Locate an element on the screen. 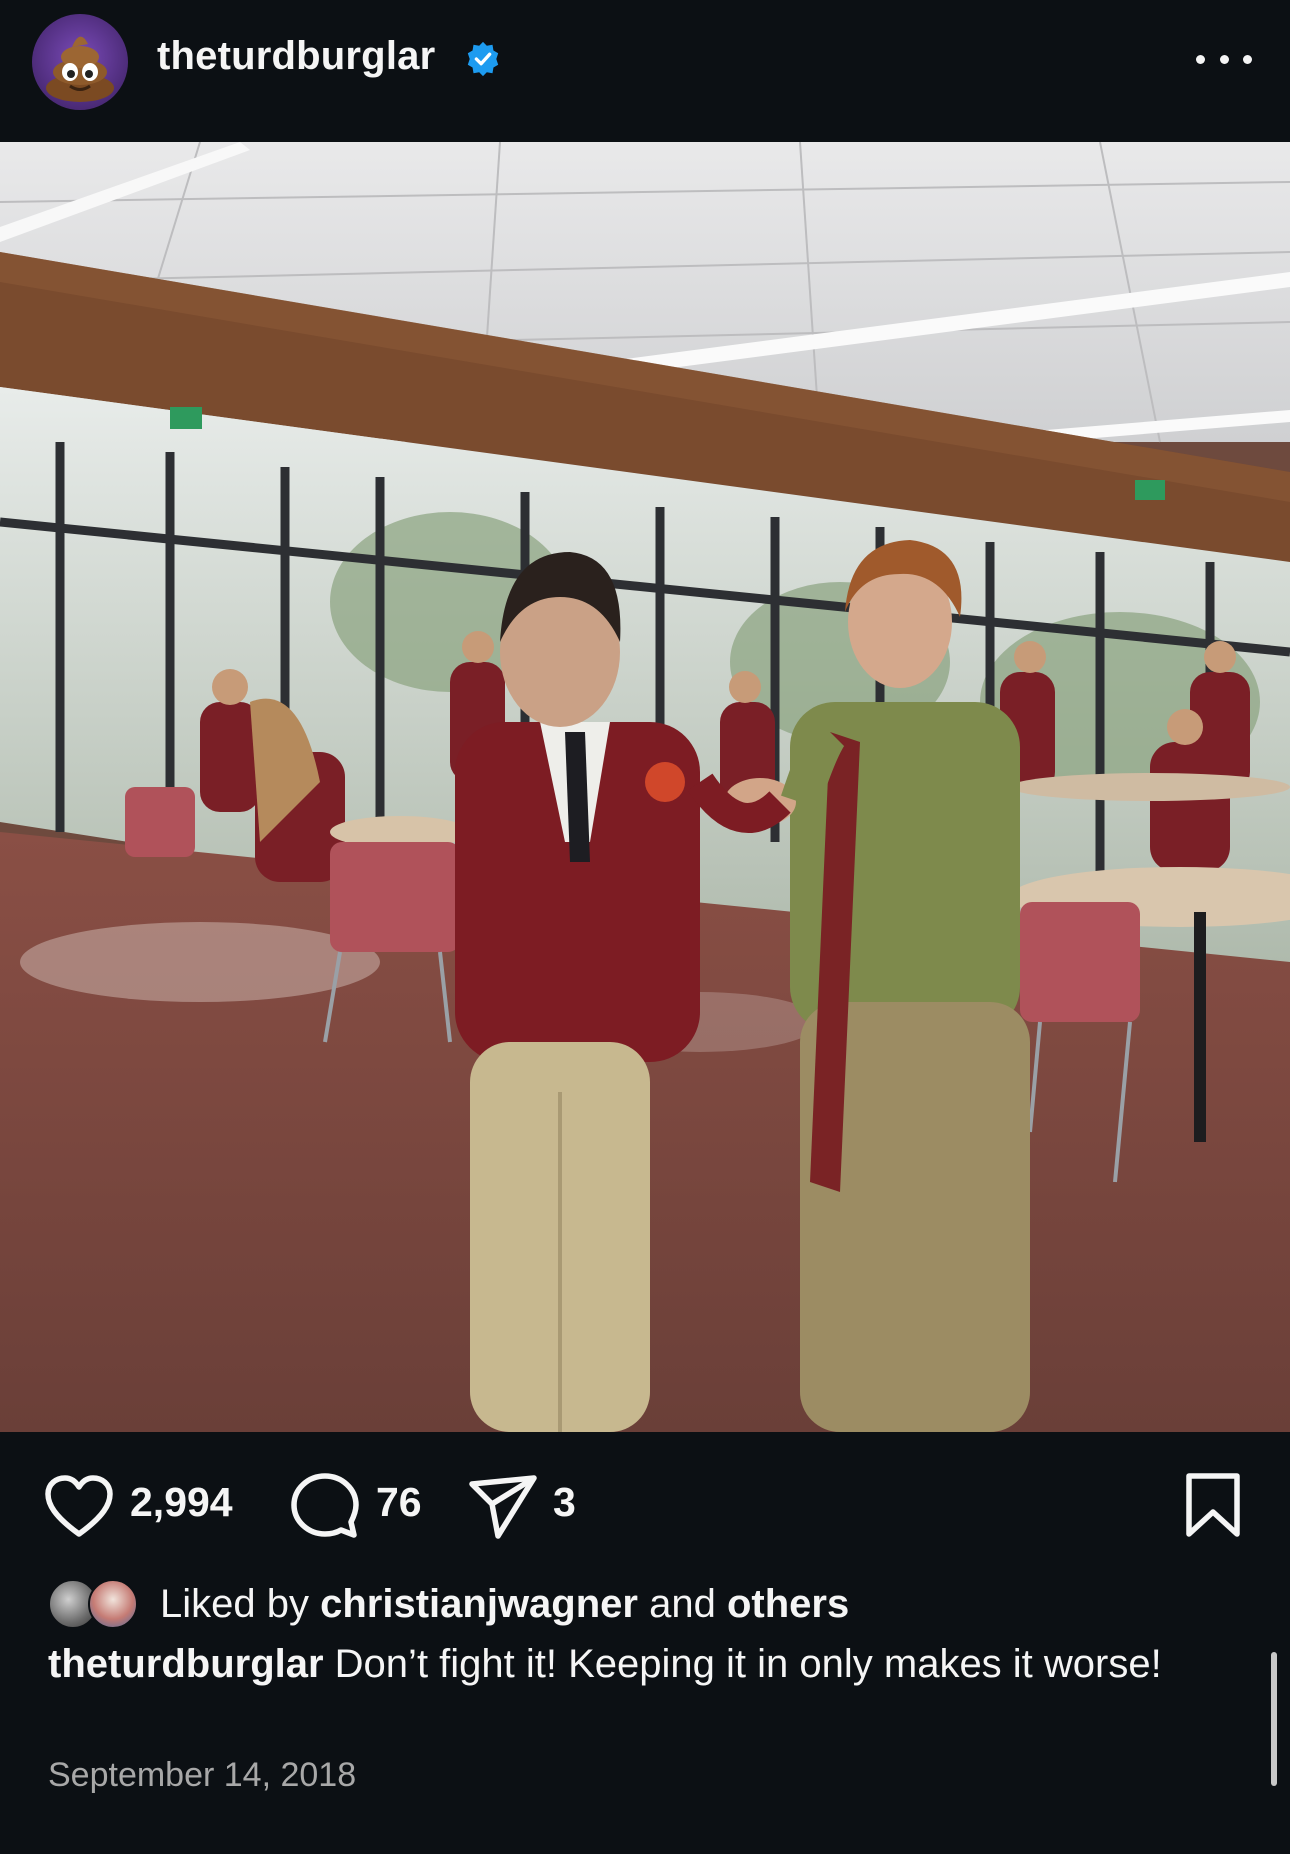  post-date: September 14, 2018 is located at coordinates (202, 1775).